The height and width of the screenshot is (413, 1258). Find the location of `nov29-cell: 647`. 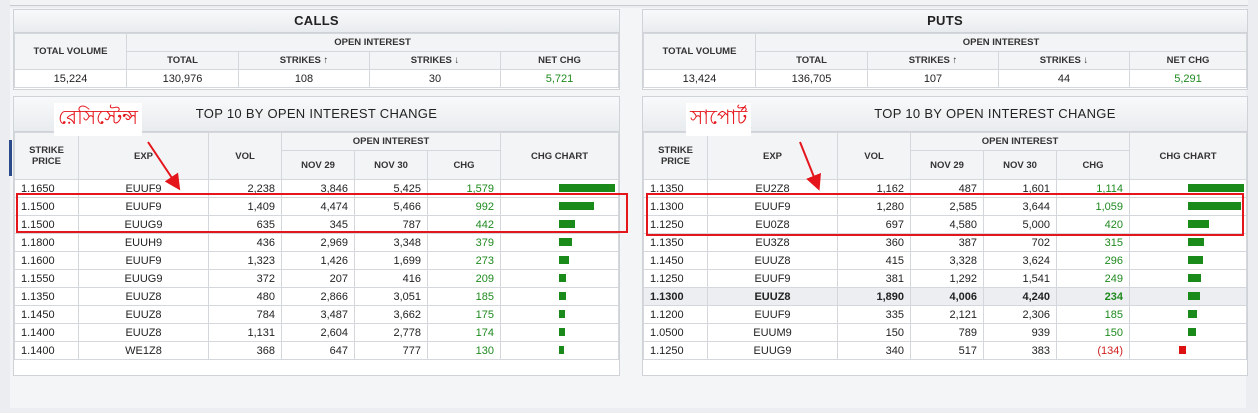

nov29-cell: 647 is located at coordinates (318, 350).